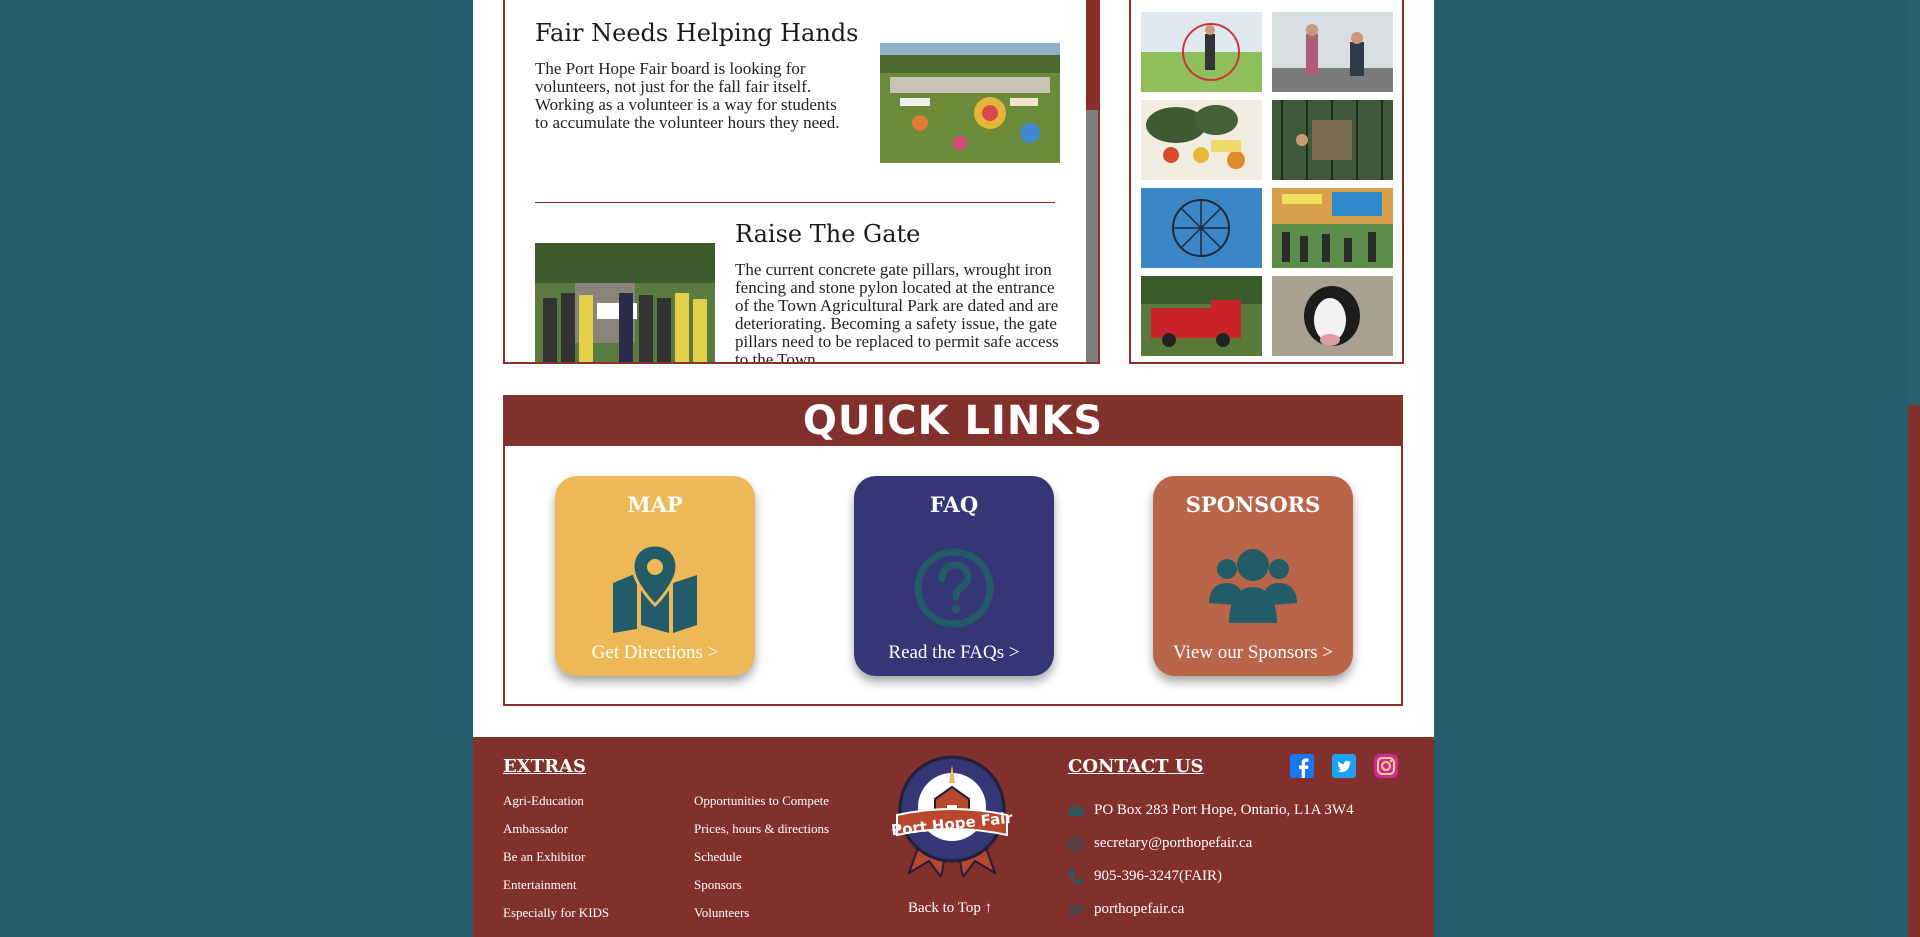  Describe the element at coordinates (625, 302) in the screenshot. I see `gate-donation-photo` at that location.